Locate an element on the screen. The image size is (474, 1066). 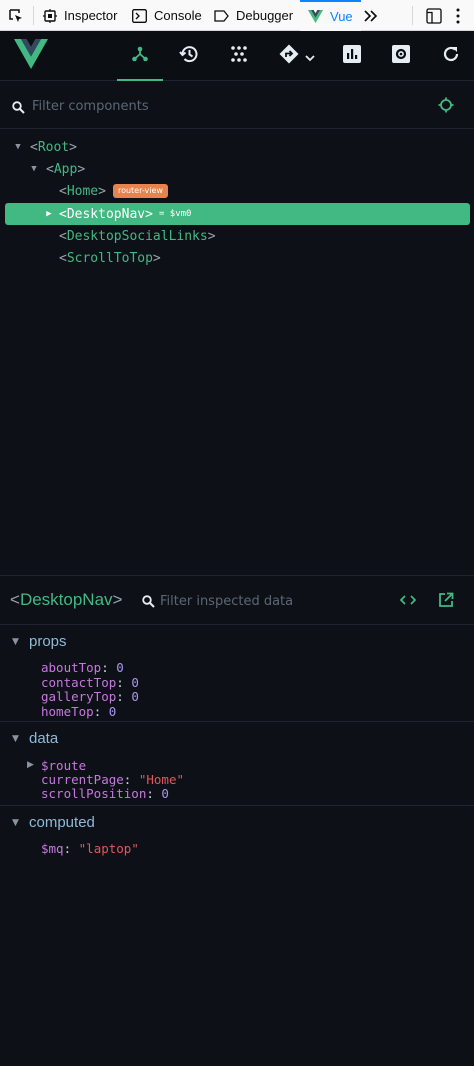
data-key: $route is located at coordinates (64, 765).